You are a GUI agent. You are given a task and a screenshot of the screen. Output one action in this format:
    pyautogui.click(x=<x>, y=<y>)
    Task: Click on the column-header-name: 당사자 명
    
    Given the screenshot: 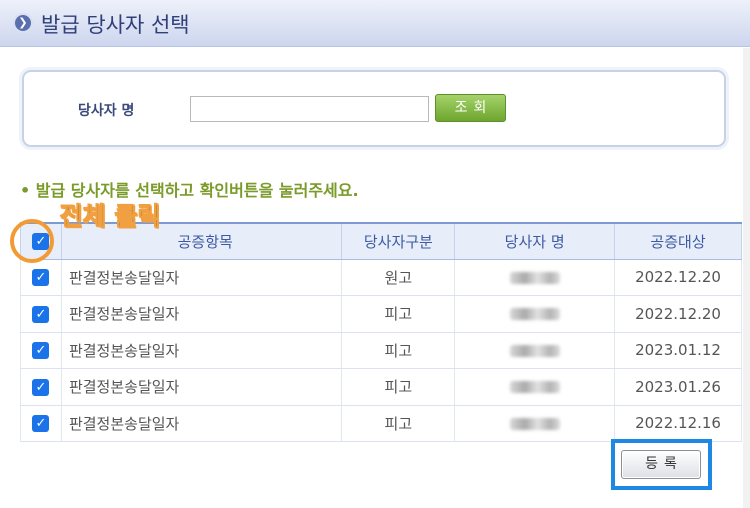 What is the action you would take?
    pyautogui.click(x=535, y=241)
    